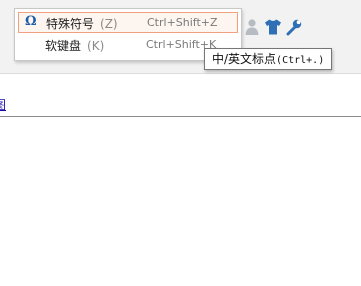 The image size is (361, 286). What do you see at coordinates (182, 22) in the screenshot?
I see `menu-item-shortcut: Ctrl+Shift+Z` at bounding box center [182, 22].